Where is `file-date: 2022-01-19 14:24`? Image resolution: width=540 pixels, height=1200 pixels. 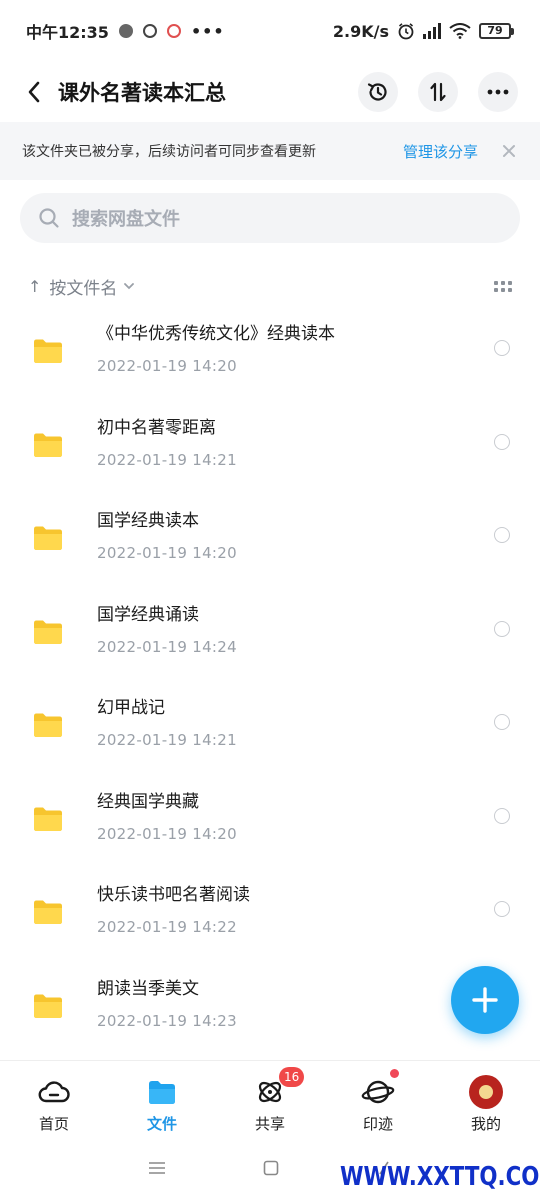 file-date: 2022-01-19 14:24 is located at coordinates (167, 646).